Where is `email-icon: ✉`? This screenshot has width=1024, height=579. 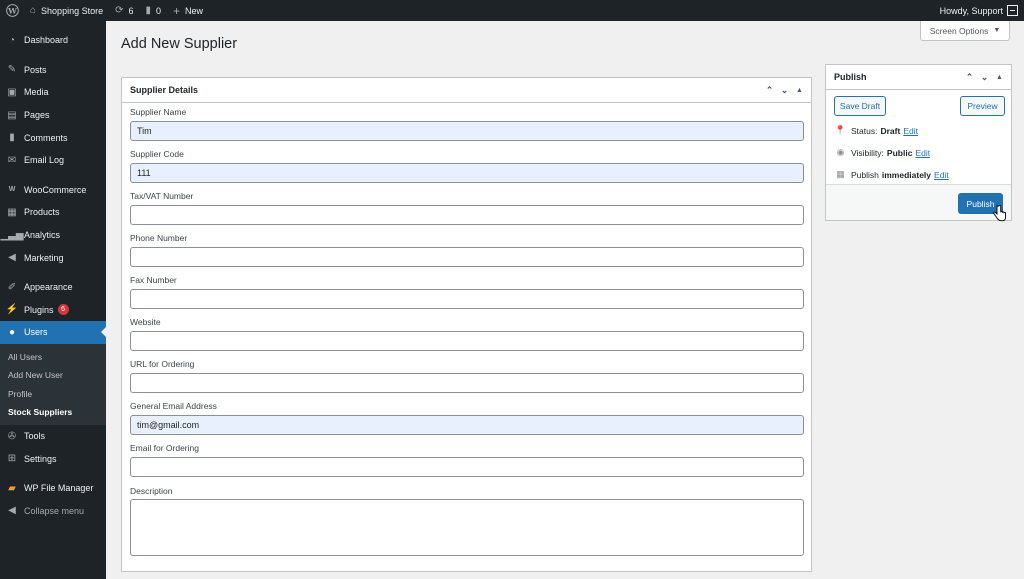 email-icon: ✉ is located at coordinates (12, 160).